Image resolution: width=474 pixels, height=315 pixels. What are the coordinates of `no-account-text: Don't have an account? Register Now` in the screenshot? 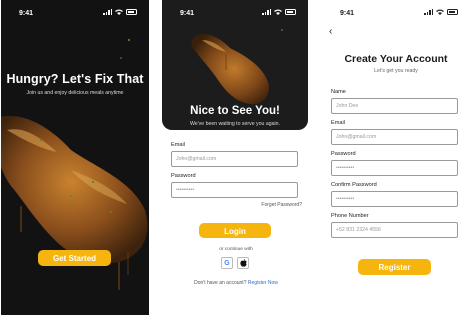 It's located at (236, 283).